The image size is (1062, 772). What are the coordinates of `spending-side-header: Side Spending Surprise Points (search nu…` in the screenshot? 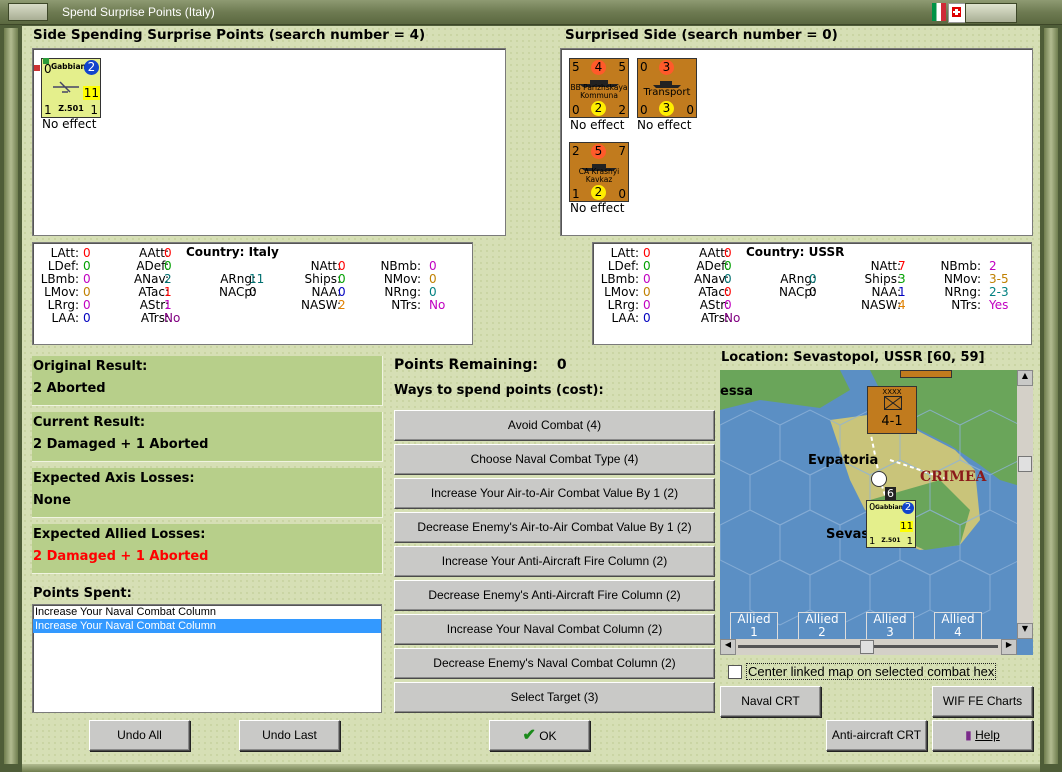 It's located at (229, 35).